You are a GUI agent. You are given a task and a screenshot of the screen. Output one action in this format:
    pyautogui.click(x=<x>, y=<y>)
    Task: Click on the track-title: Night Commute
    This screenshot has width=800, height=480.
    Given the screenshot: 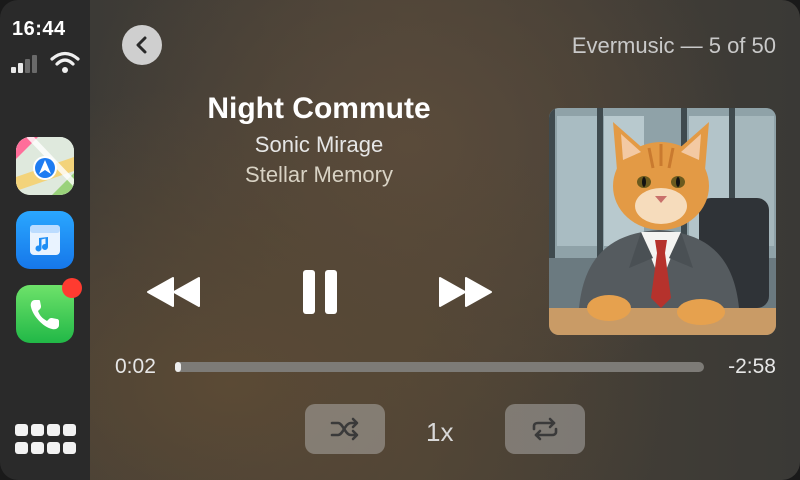 What is the action you would take?
    pyautogui.click(x=319, y=108)
    